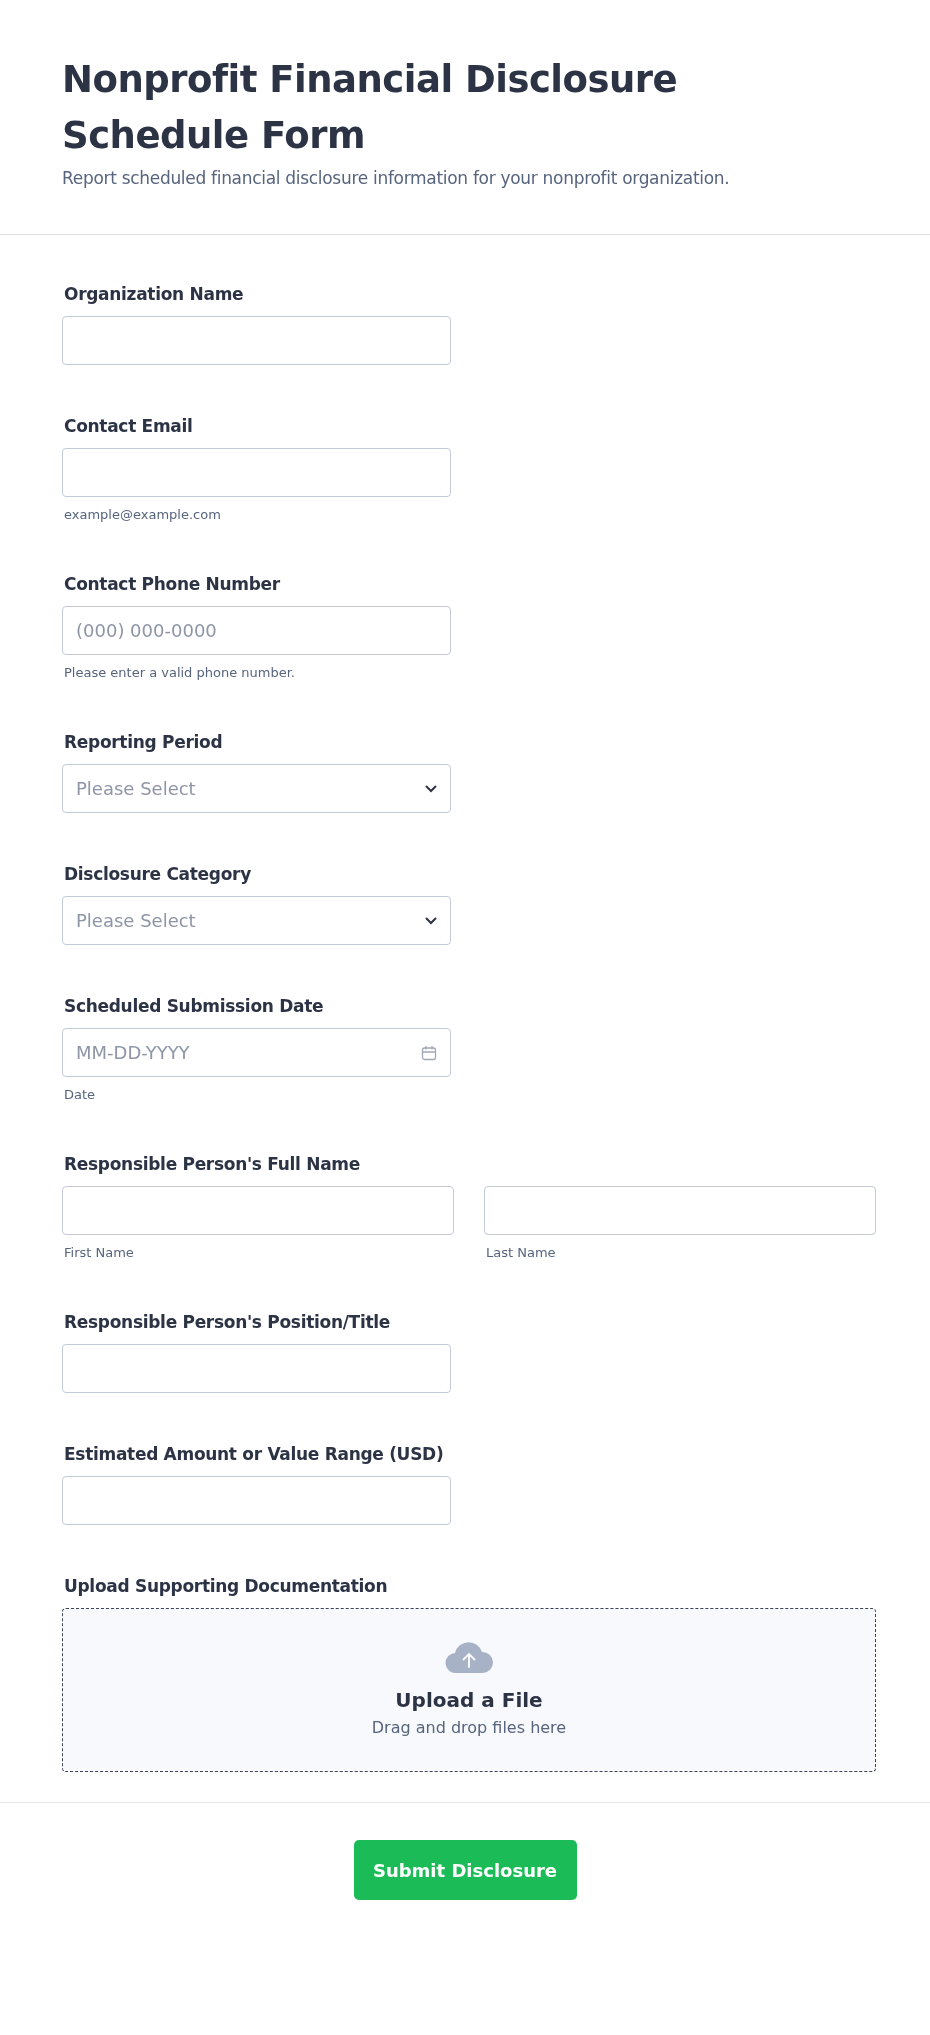 This screenshot has height=2035, width=930. I want to click on calendar-icon, so click(429, 1052).